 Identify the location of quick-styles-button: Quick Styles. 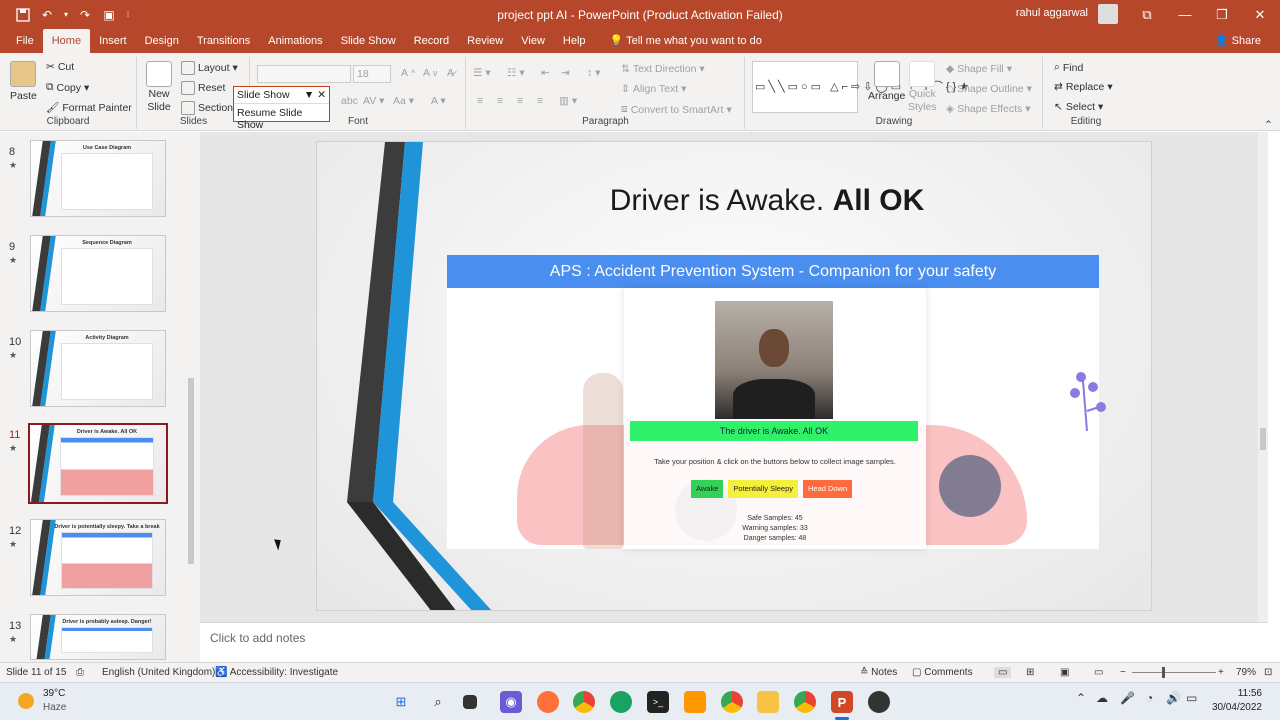
(922, 87).